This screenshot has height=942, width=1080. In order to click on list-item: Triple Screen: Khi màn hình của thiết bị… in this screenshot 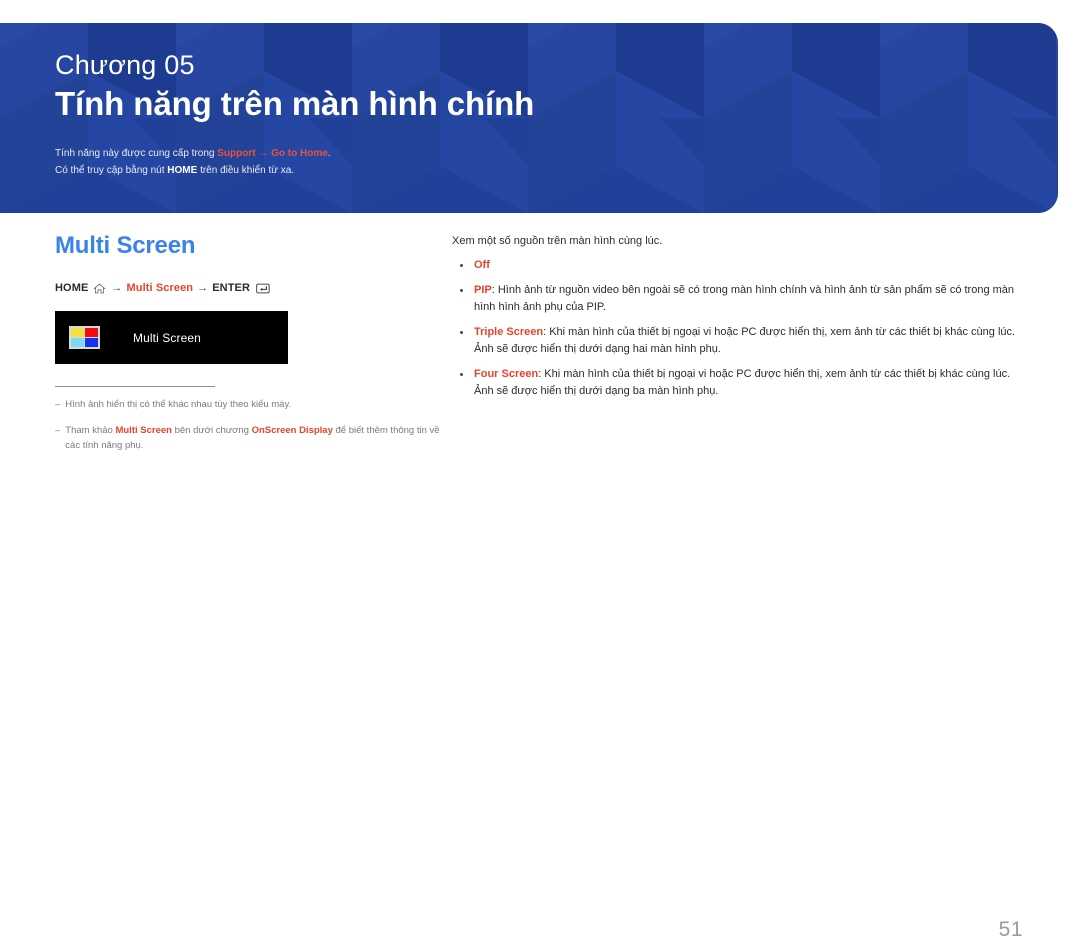, I will do `click(742, 341)`.